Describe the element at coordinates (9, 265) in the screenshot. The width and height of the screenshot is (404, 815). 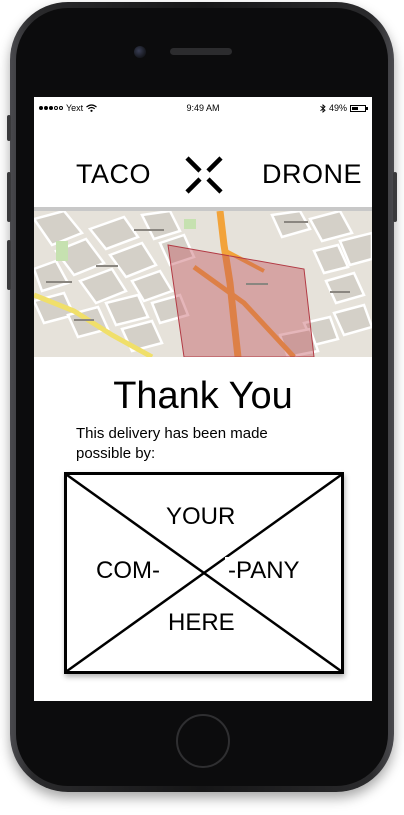
I see `volume-down-button` at that location.